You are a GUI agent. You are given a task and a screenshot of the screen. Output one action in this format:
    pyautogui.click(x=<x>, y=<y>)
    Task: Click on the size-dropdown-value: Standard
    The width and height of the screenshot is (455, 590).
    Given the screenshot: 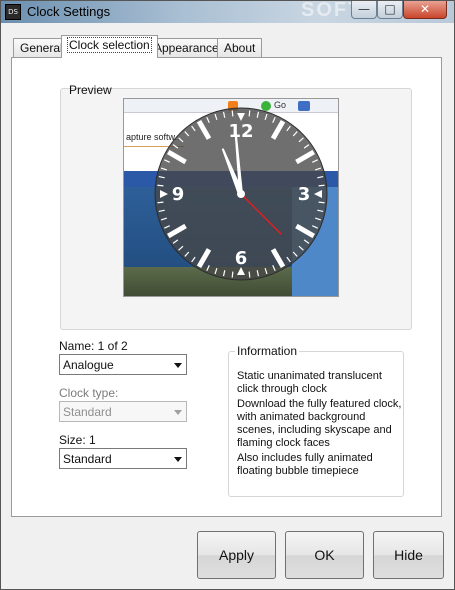 What is the action you would take?
    pyautogui.click(x=87, y=459)
    